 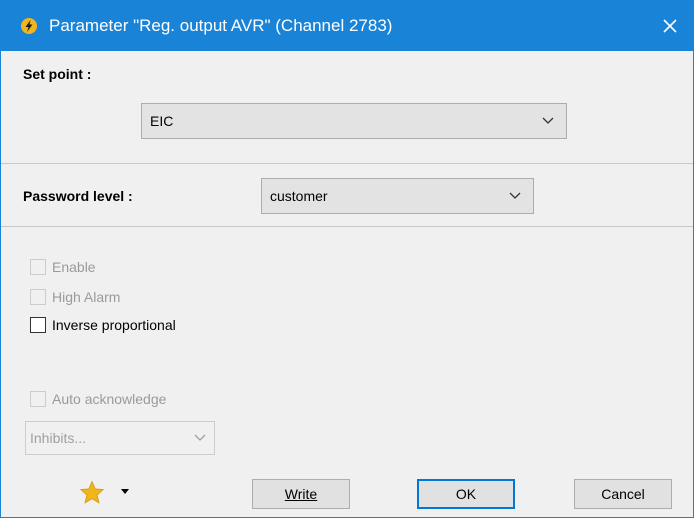 I want to click on setpoint-select: EIC, so click(x=354, y=121).